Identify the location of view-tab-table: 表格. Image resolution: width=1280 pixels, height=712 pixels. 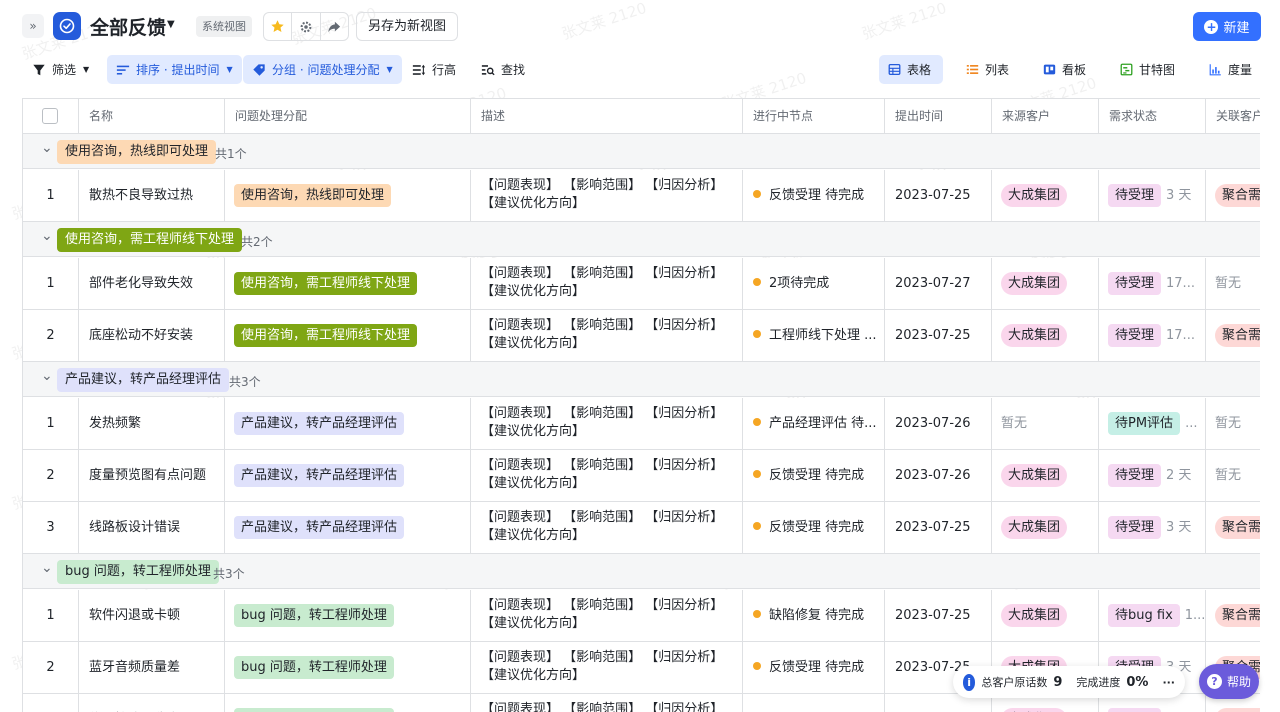
(911, 69).